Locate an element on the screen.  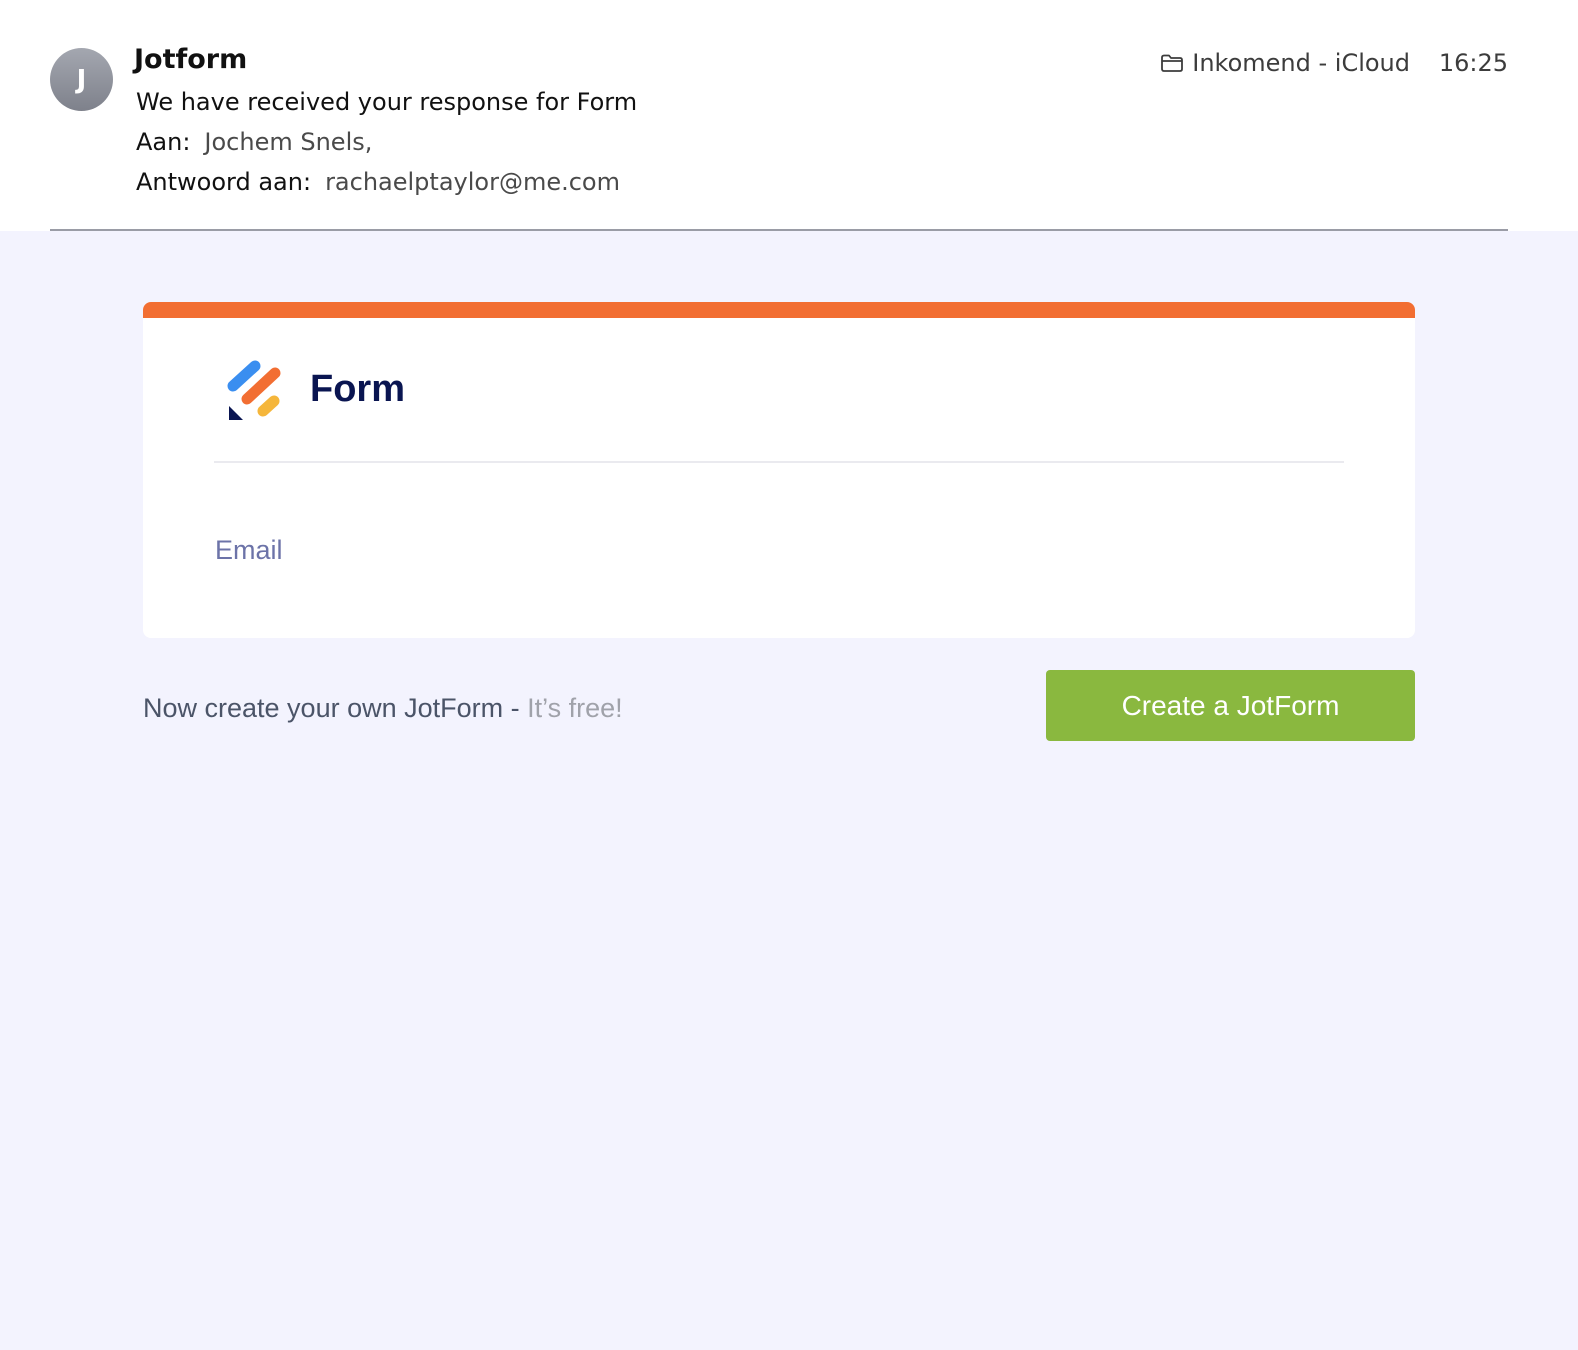
create-jotform-button: Create a JotForm is located at coordinates (1230, 705).